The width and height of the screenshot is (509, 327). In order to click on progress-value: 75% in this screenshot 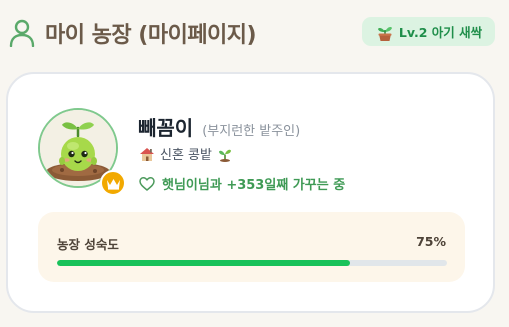, I will do `click(431, 241)`.